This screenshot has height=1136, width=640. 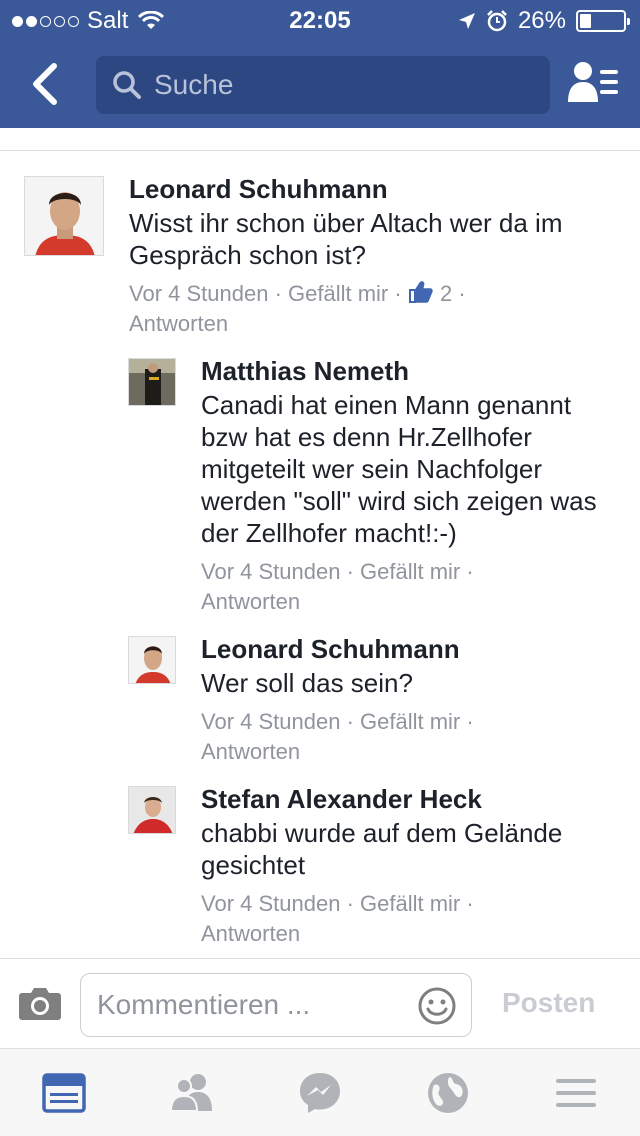 I want to click on thumbs-up-icon, so click(x=420, y=292).